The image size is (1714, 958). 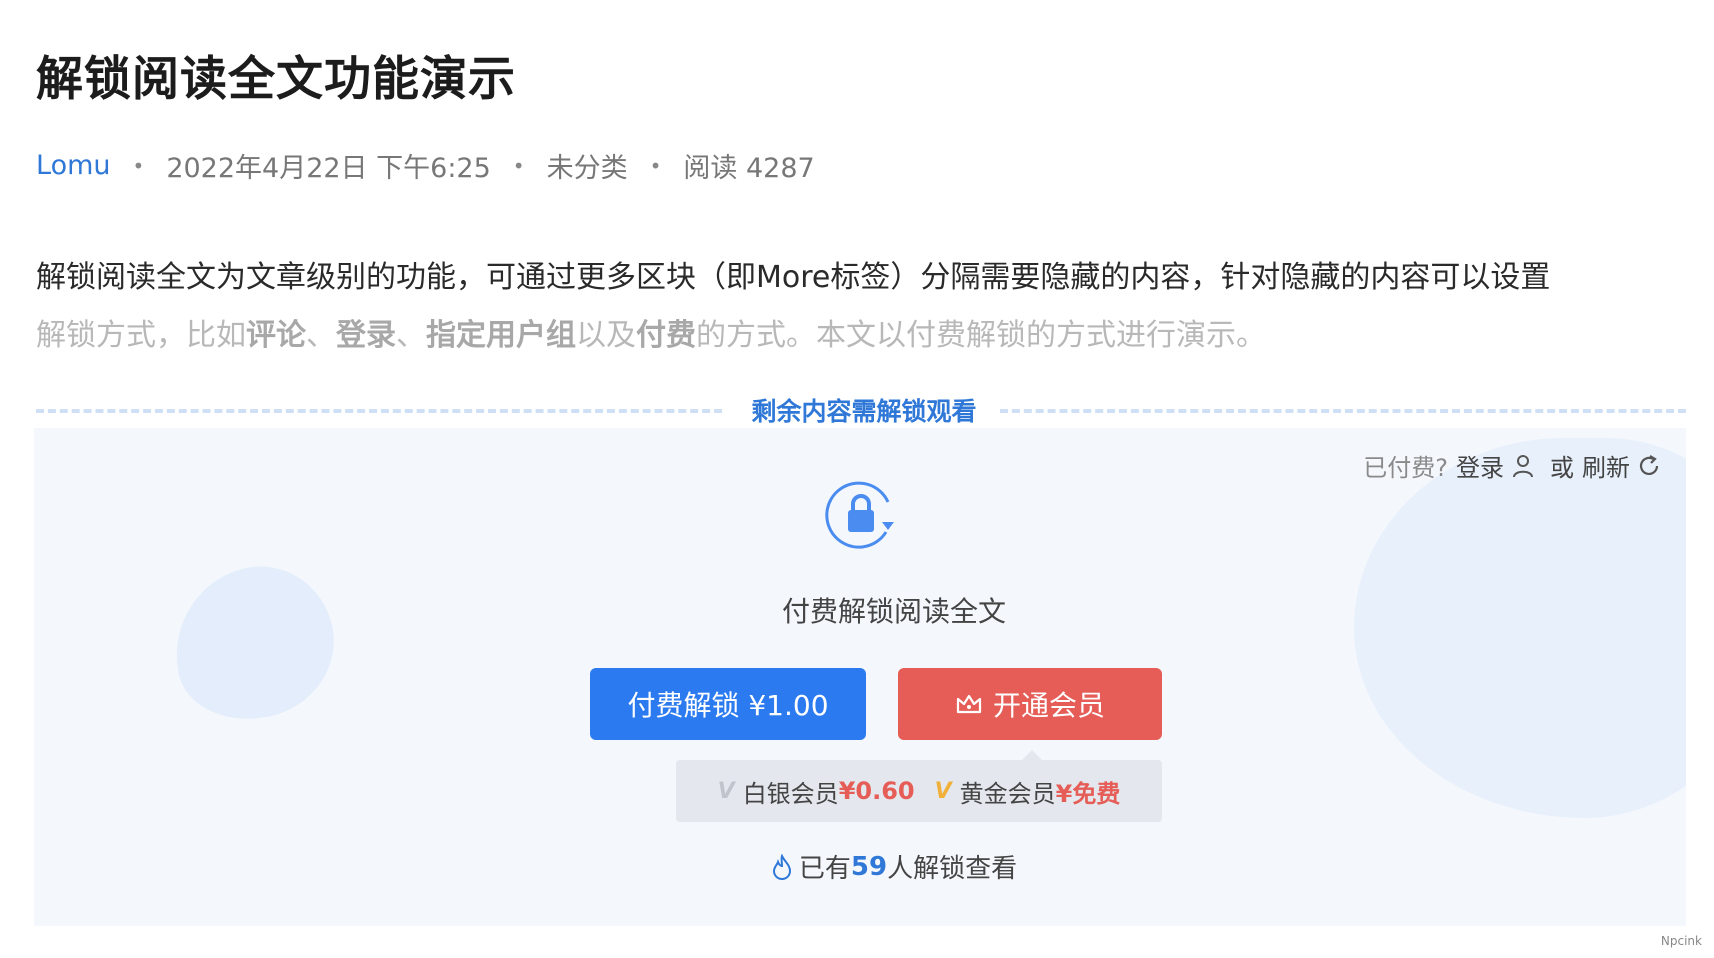 I want to click on tier-name: 黄金会员, so click(x=1007, y=793).